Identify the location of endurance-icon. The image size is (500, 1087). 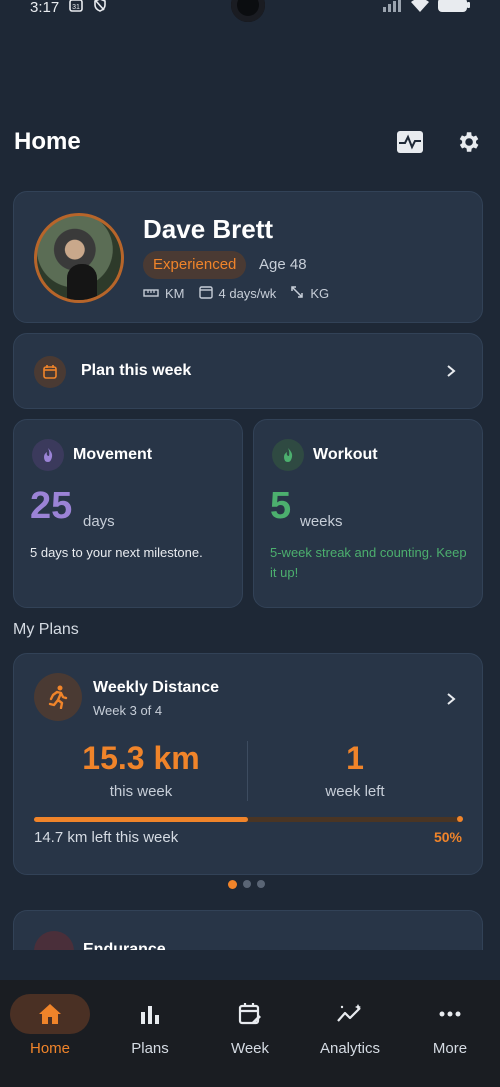
(54, 940).